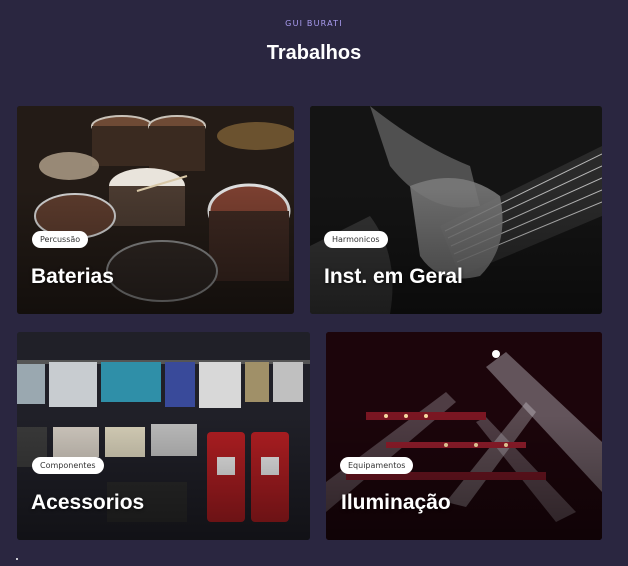  I want to click on card-tag: Componentes, so click(68, 465).